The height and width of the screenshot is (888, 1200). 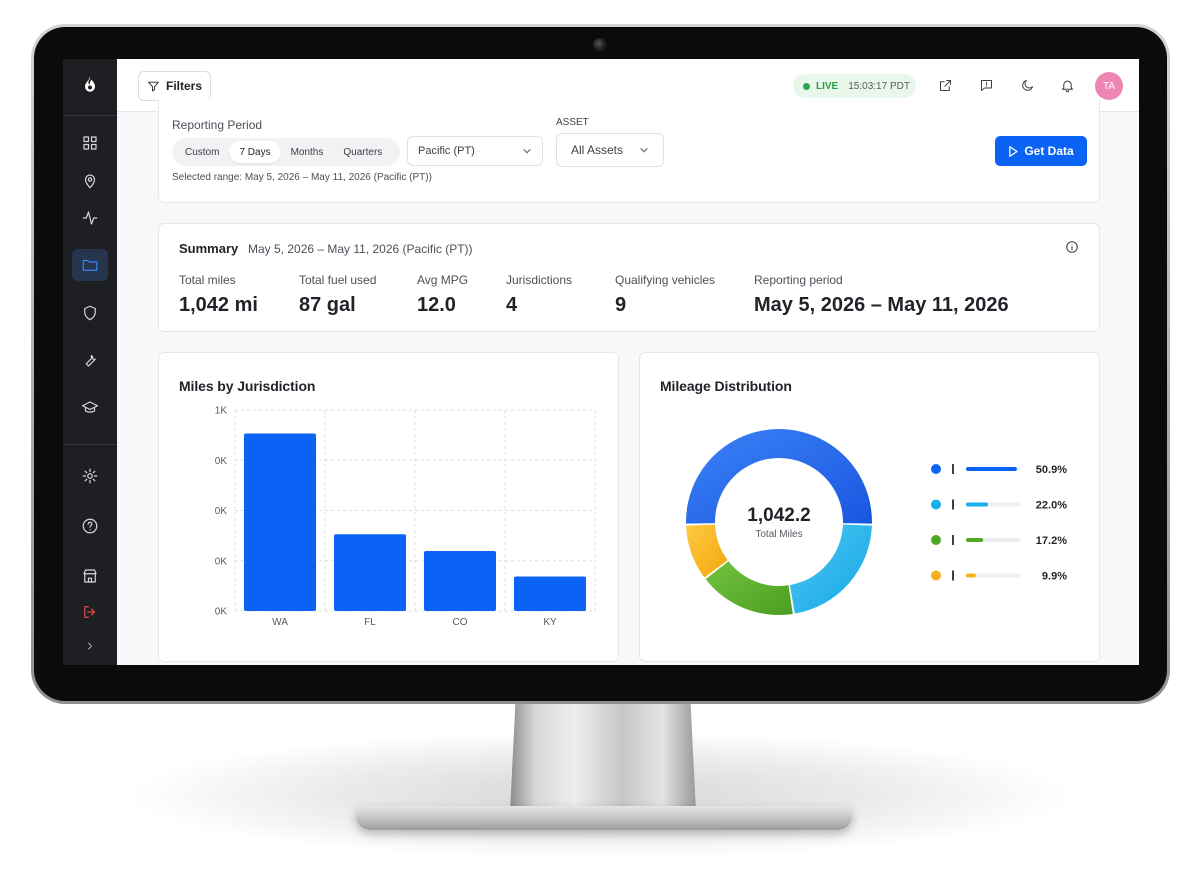 I want to click on stat-value: 4, so click(x=512, y=305).